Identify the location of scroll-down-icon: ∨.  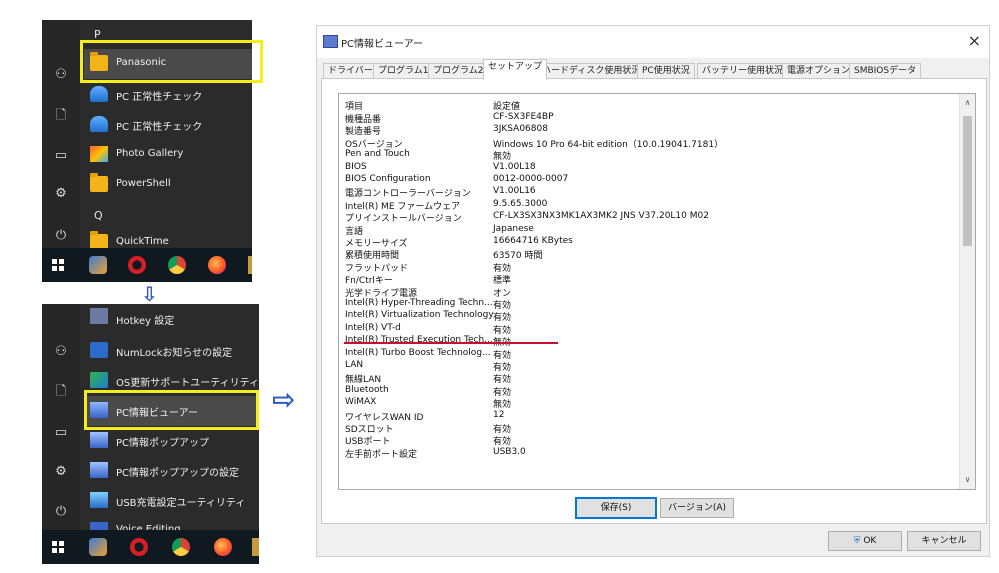
(967, 480).